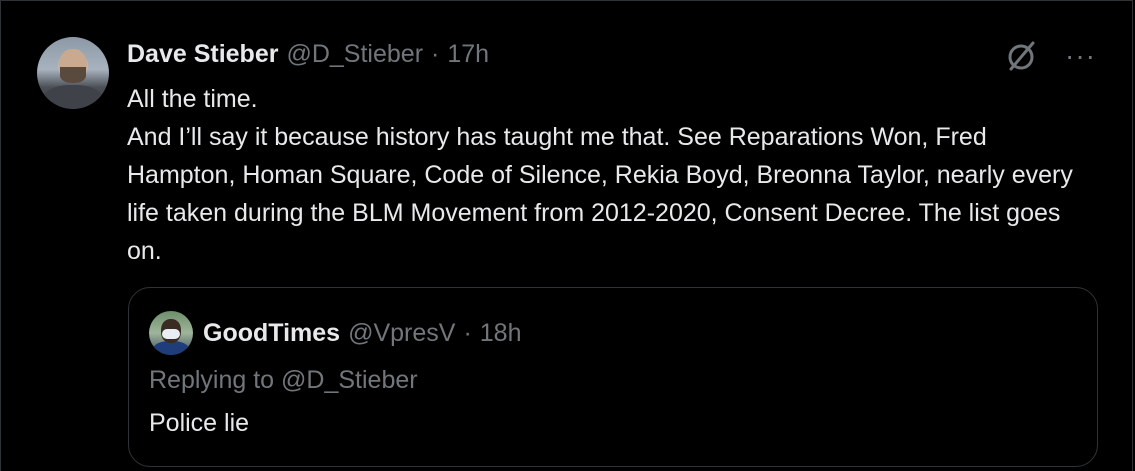 The image size is (1135, 471). What do you see at coordinates (1050, 56) in the screenshot?
I see `tweet-actions: ···` at bounding box center [1050, 56].